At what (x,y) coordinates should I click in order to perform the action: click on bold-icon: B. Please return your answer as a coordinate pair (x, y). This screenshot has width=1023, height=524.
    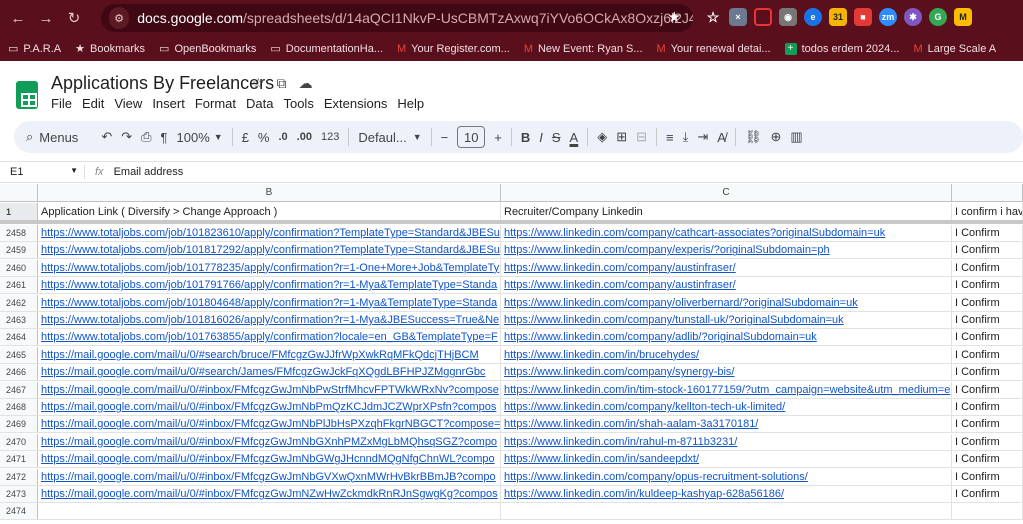
    Looking at the image, I should click on (525, 137).